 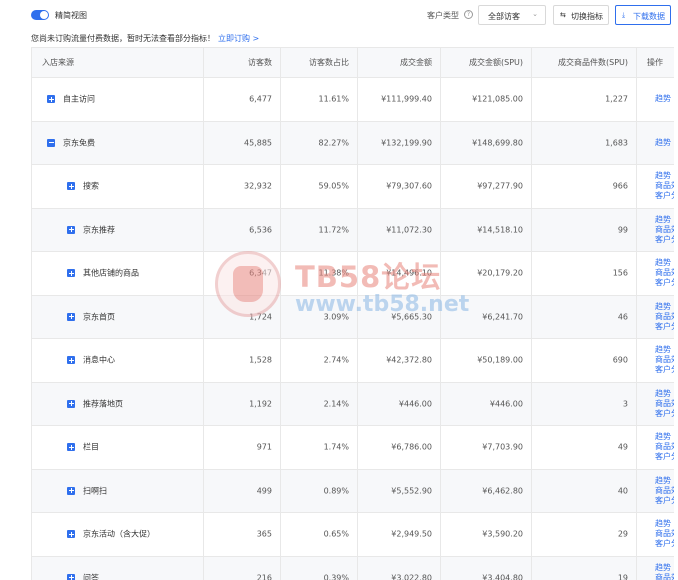 I want to click on column-header: 访客数占比, so click(x=319, y=63).